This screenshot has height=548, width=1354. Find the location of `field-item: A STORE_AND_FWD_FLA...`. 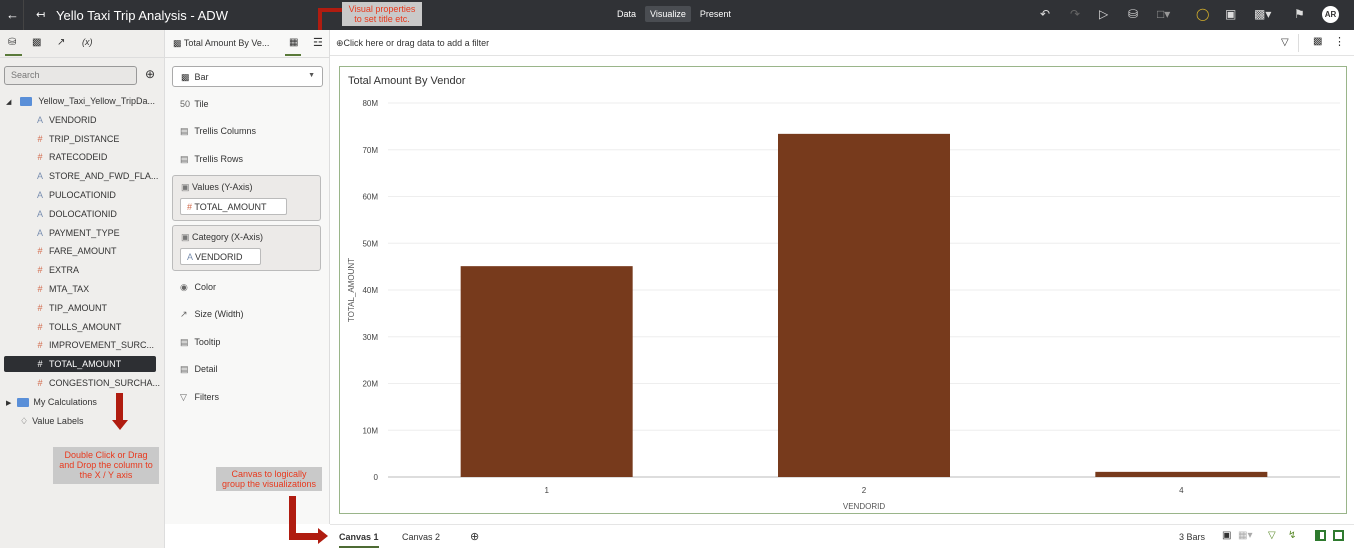

field-item: A STORE_AND_FWD_FLA... is located at coordinates (81, 176).